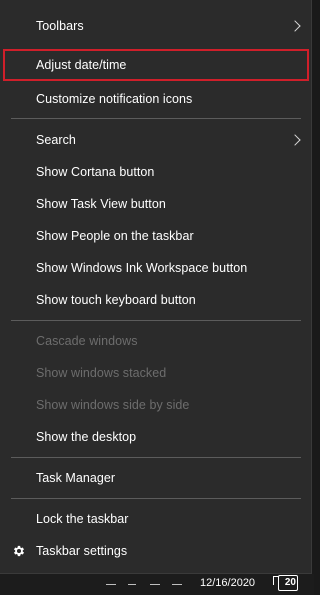  Describe the element at coordinates (155, 341) in the screenshot. I see `menu-item-cascade-windows: Cascade windows` at that location.